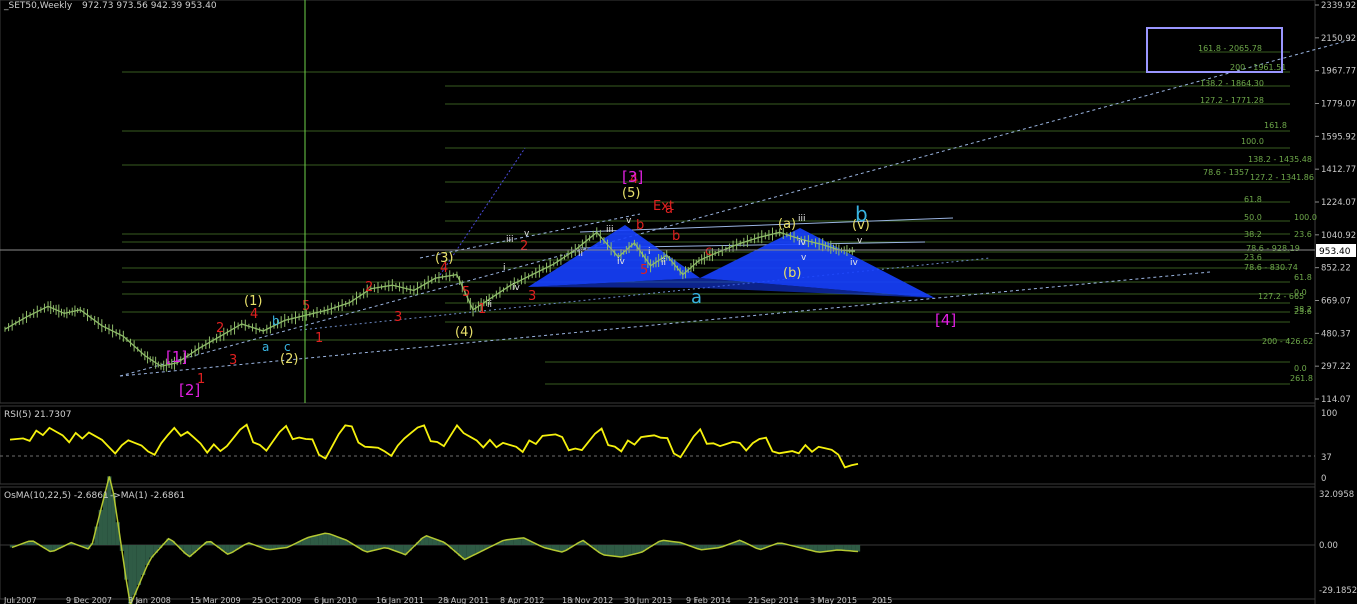 The width and height of the screenshot is (1357, 604). Describe the element at coordinates (945, 320) in the screenshot. I see `wave-label-magenta: [4]` at that location.